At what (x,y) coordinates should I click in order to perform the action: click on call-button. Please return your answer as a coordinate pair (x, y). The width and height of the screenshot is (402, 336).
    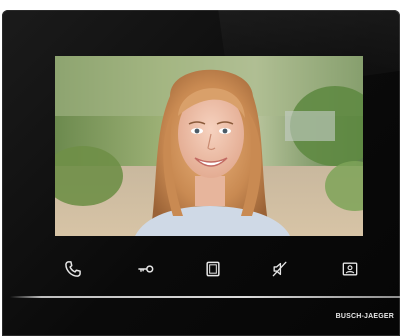
    Looking at the image, I should click on (73, 269).